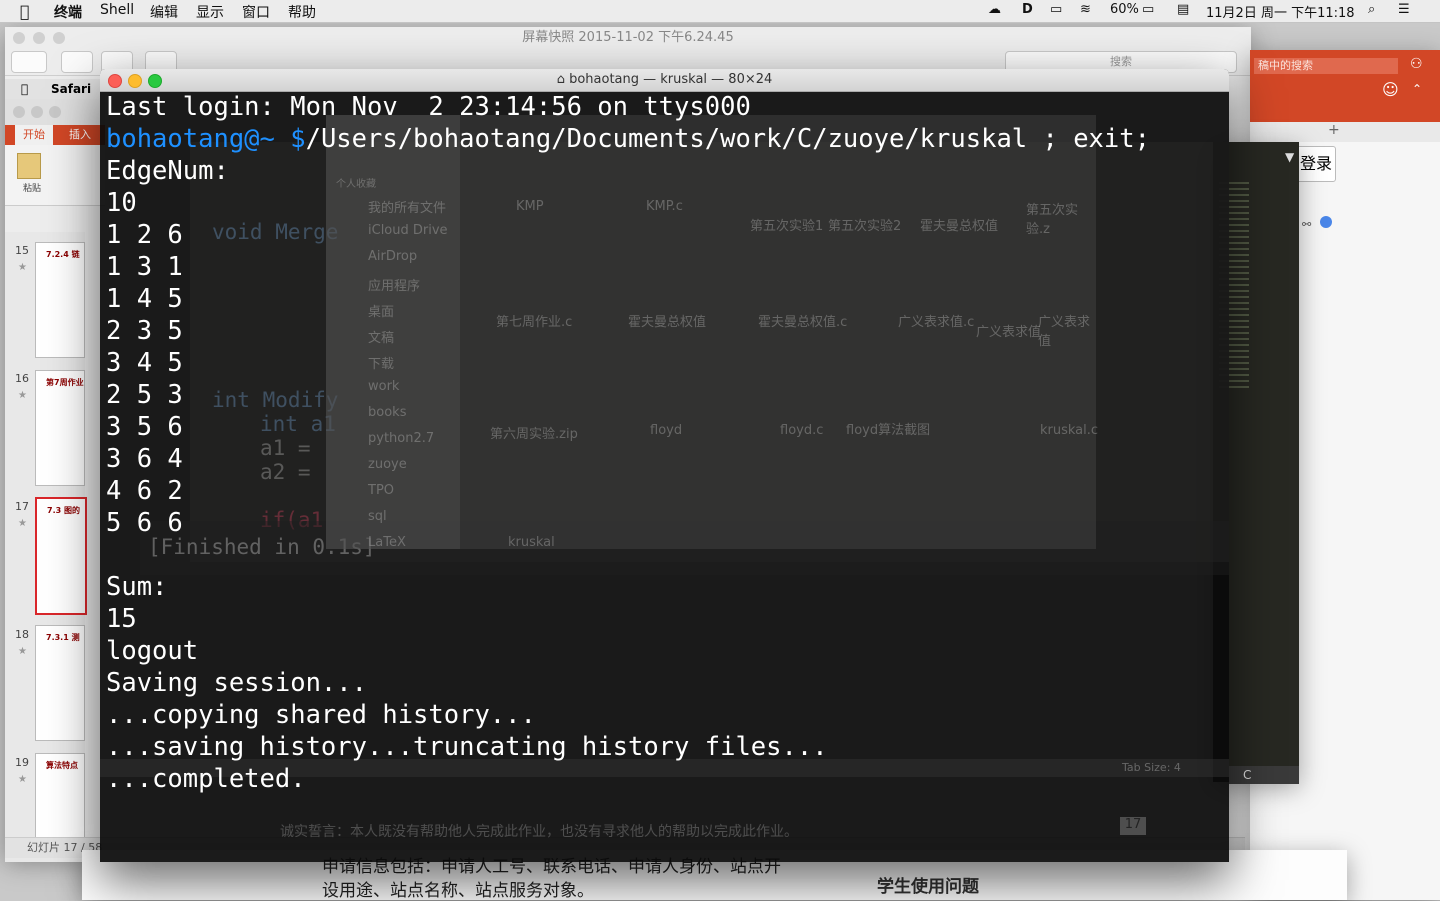 The height and width of the screenshot is (901, 1440). I want to click on menu-window: 窗口, so click(256, 12).